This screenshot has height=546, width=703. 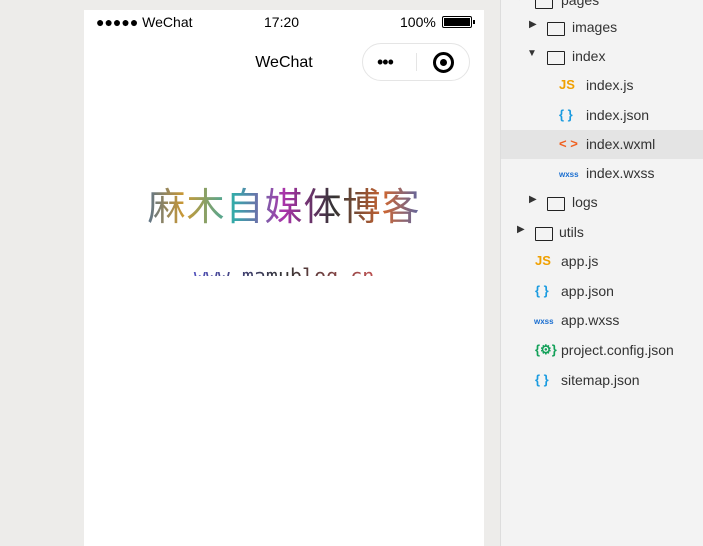 What do you see at coordinates (284, 203) in the screenshot?
I see `page-title: 麻木自媒体博客` at bounding box center [284, 203].